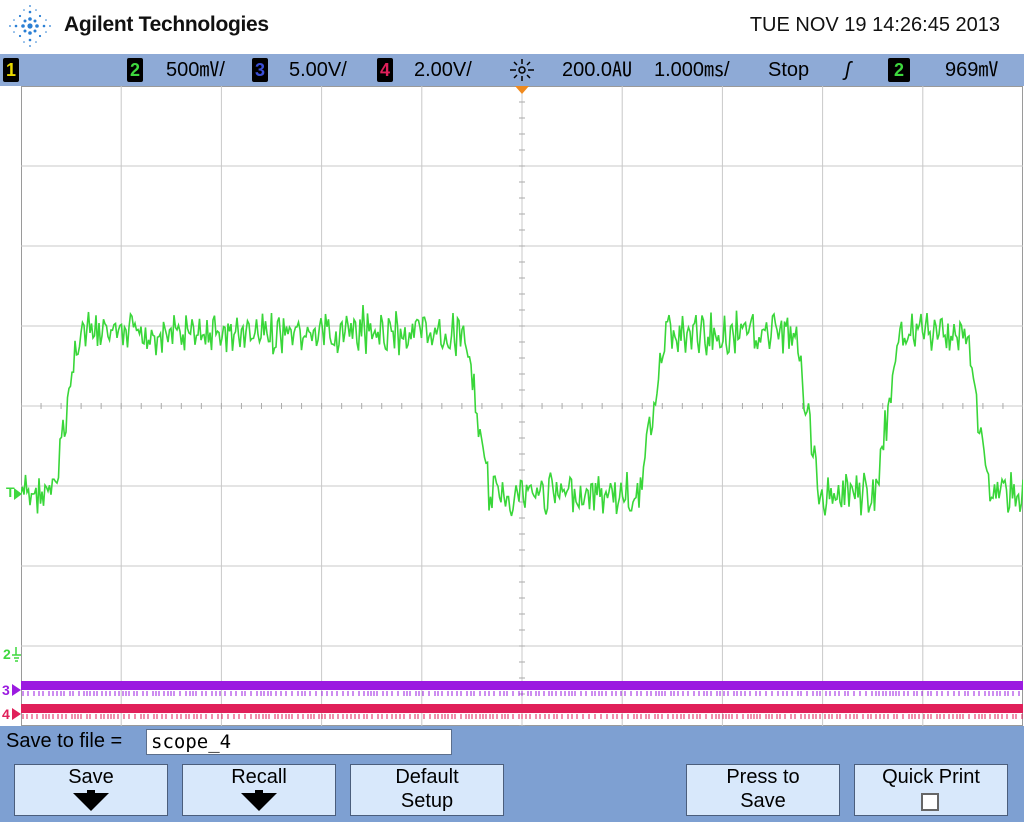  I want to click on quick-print-checkbox-icon, so click(930, 802).